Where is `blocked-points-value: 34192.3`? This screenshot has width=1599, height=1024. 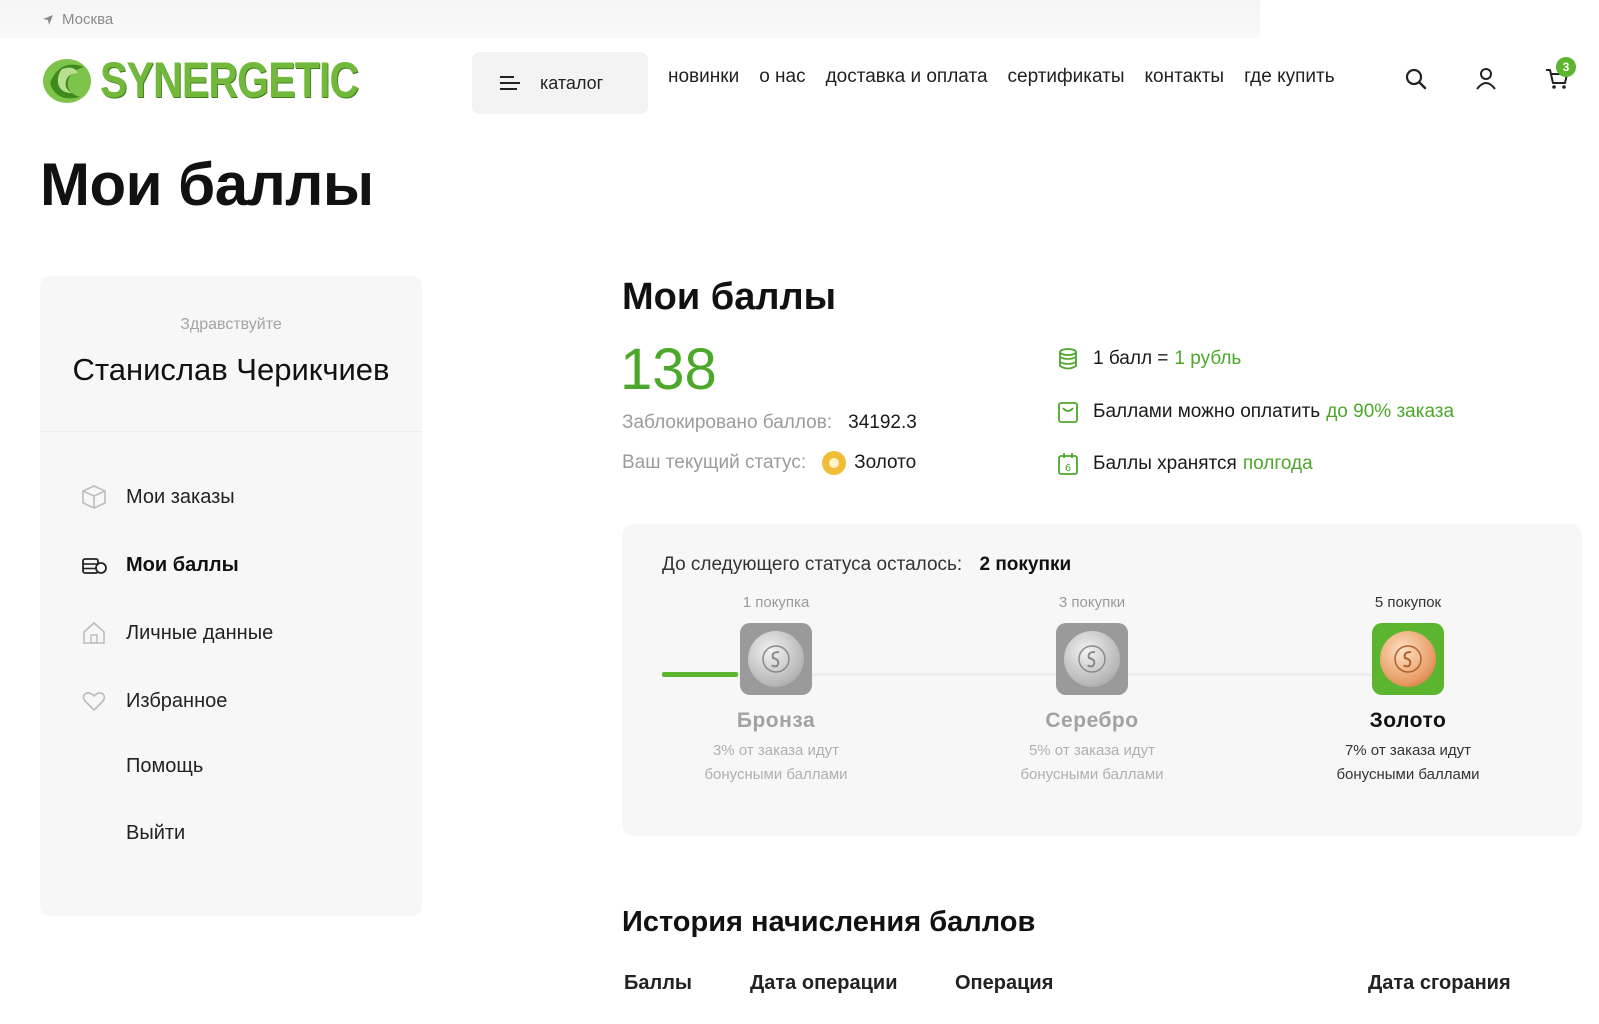
blocked-points-value: 34192.3 is located at coordinates (882, 422).